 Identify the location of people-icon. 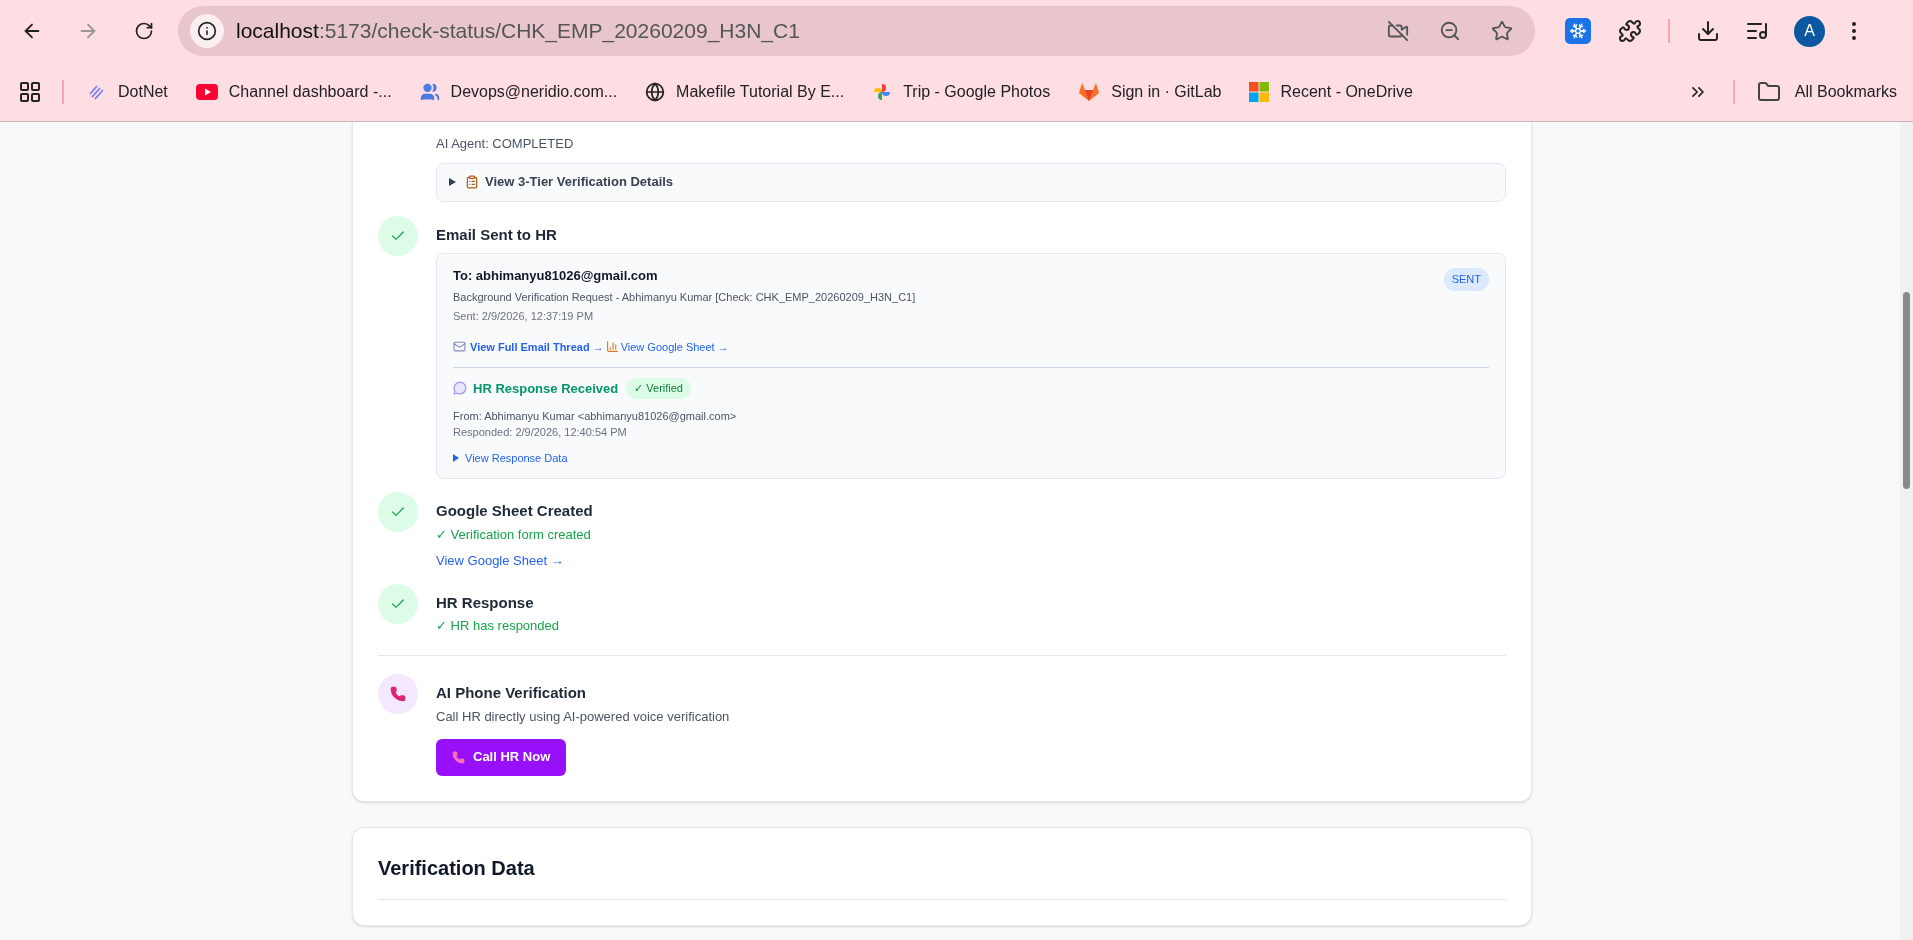
(429, 91).